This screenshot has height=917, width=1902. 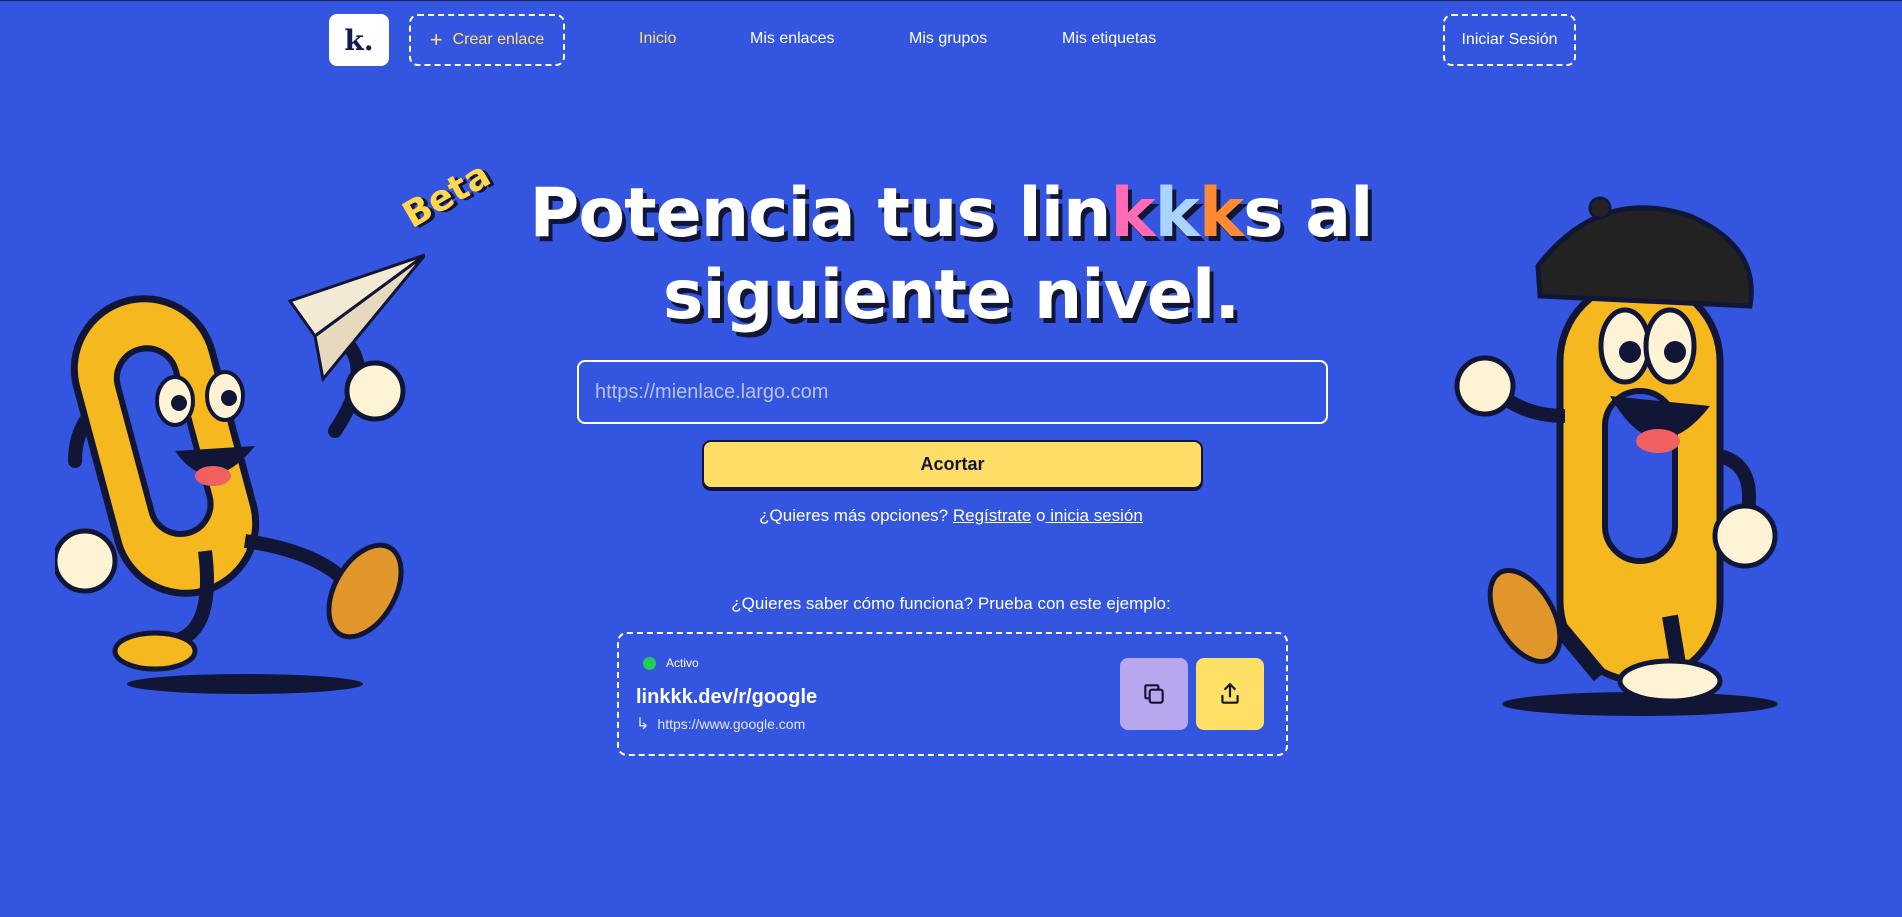 What do you see at coordinates (1094, 515) in the screenshot?
I see `login-link: inicia sesión` at bounding box center [1094, 515].